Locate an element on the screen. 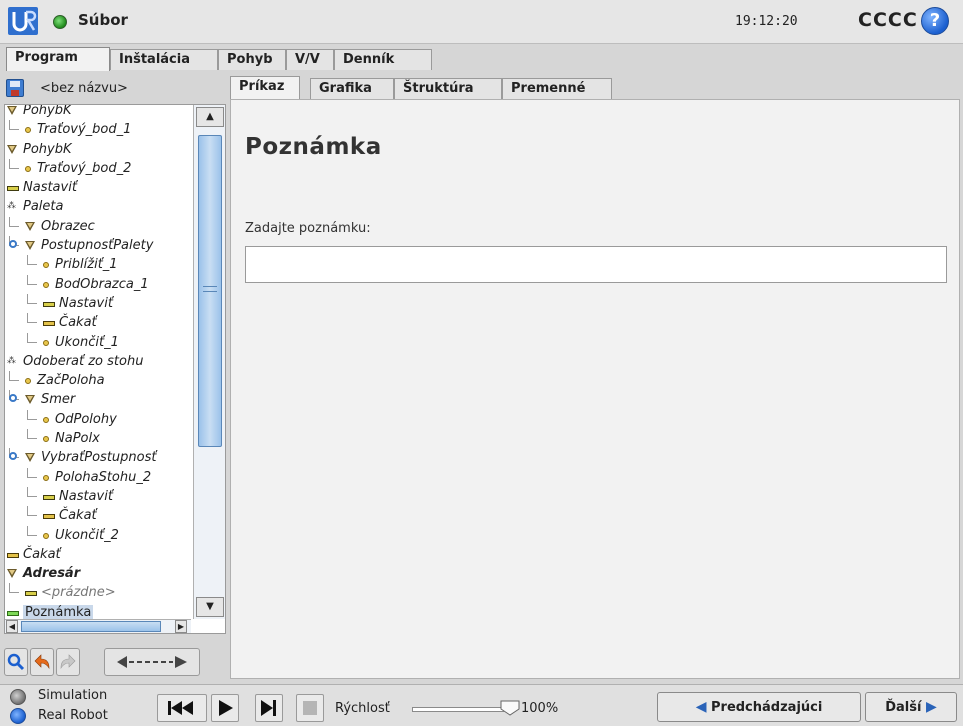 The width and height of the screenshot is (963, 726). tree-node: Priblížiť_1 is located at coordinates (98, 264).